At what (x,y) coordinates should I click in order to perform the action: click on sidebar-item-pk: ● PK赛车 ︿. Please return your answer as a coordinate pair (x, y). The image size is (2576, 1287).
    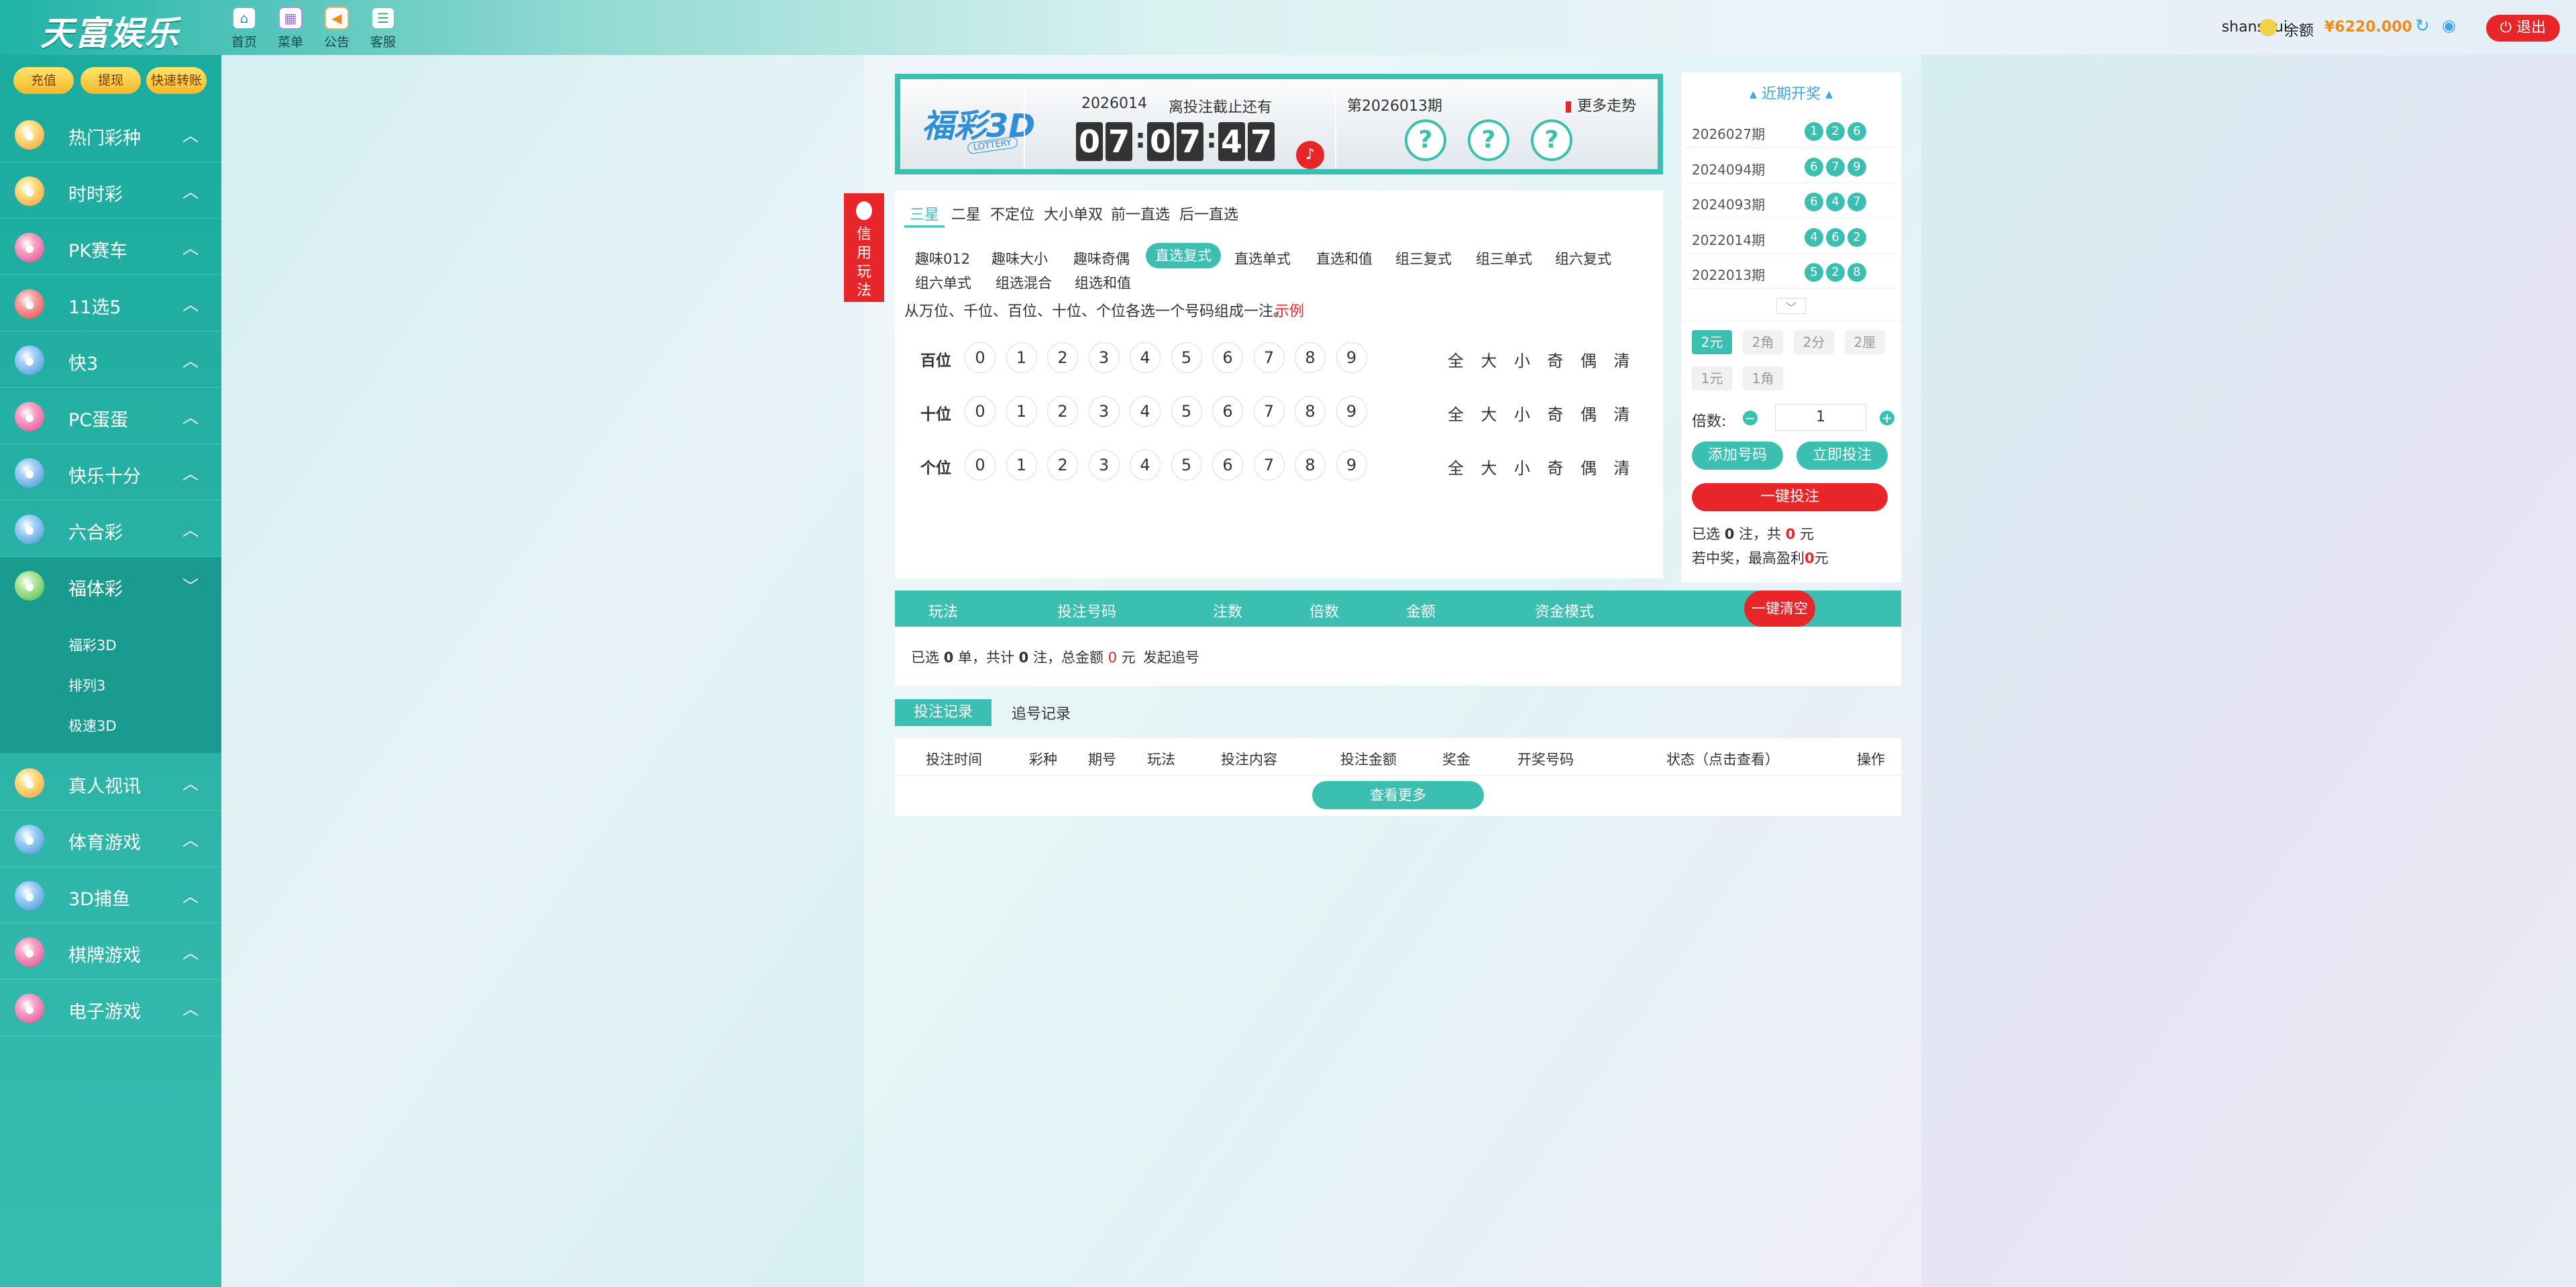
    Looking at the image, I should click on (110, 247).